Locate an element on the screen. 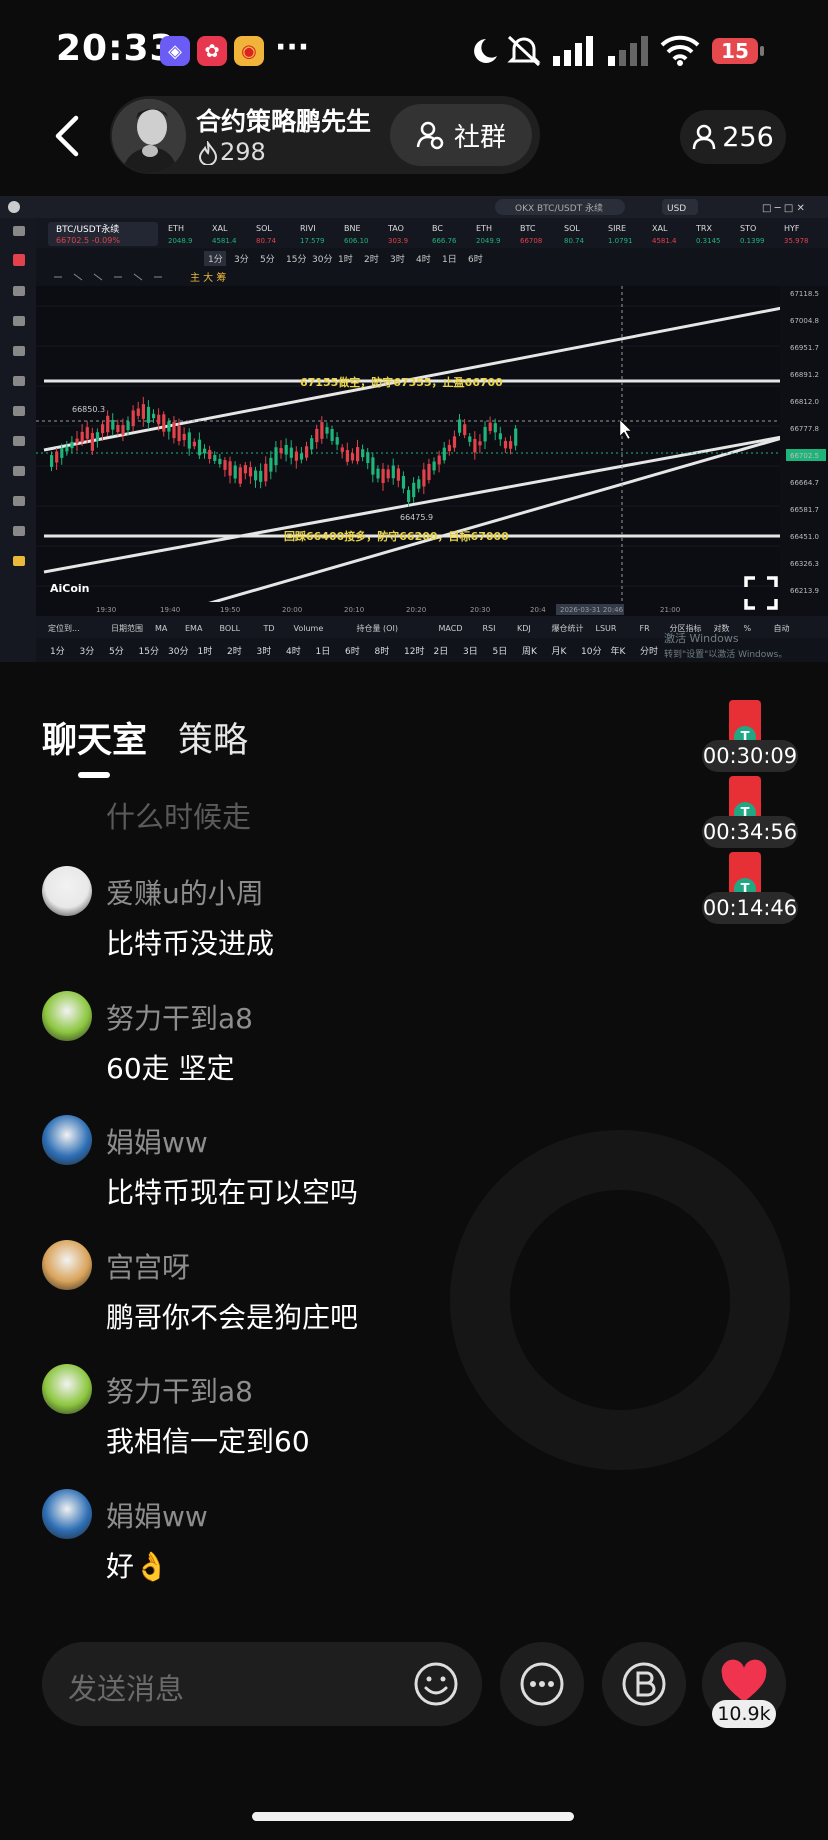 The height and width of the screenshot is (1840, 828). bottom-interval-tab: 12时 is located at coordinates (414, 651).